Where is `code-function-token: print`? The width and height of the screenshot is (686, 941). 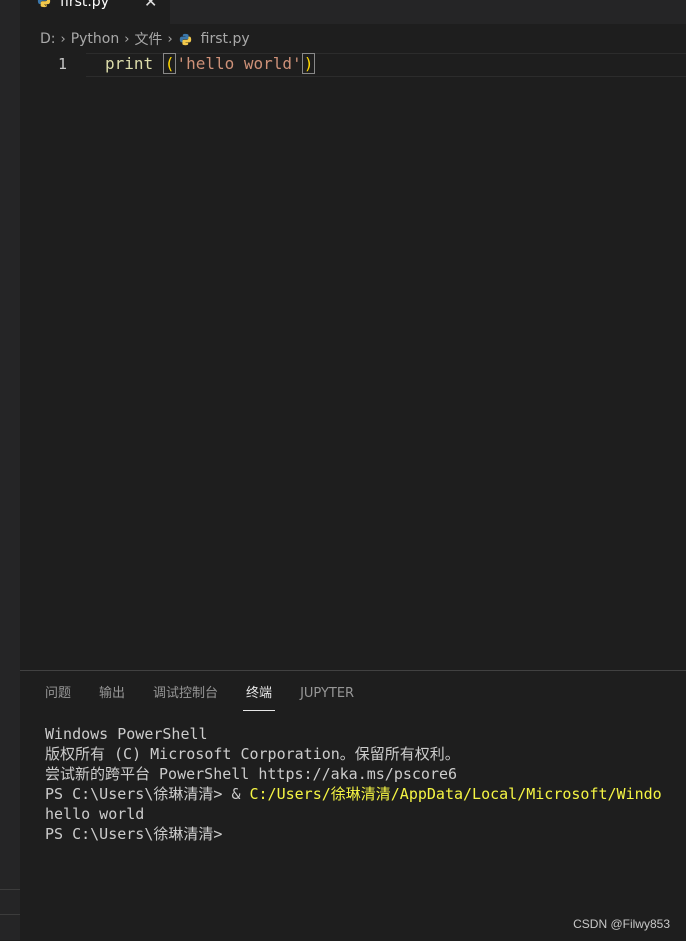 code-function-token: print is located at coordinates (129, 63).